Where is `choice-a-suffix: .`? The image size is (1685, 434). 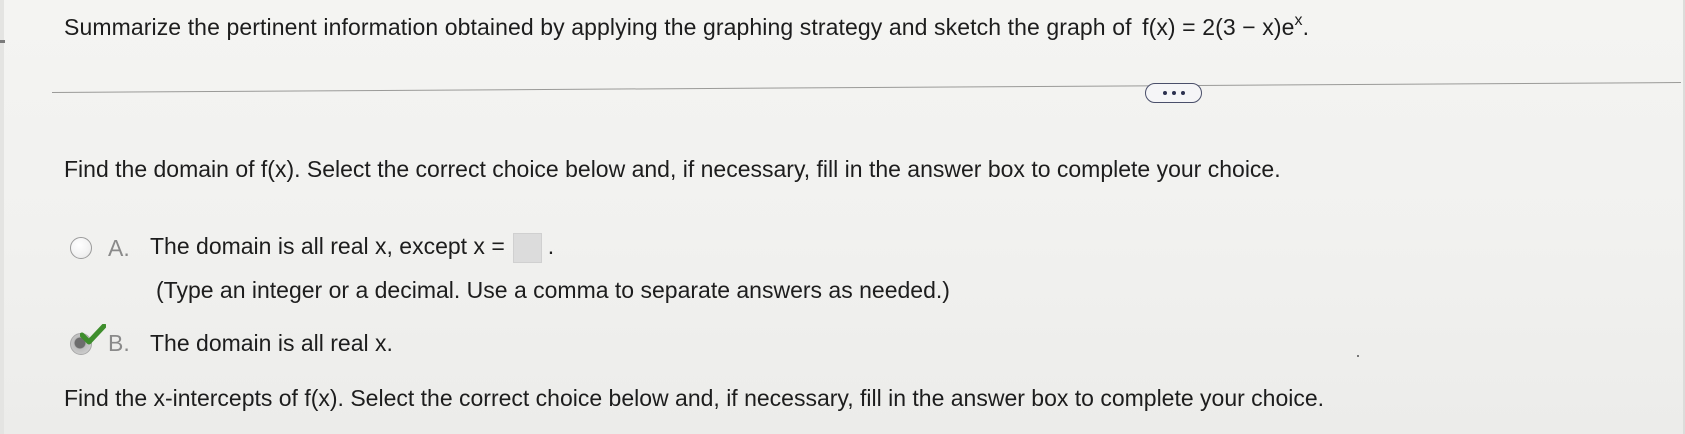 choice-a-suffix: . is located at coordinates (551, 246).